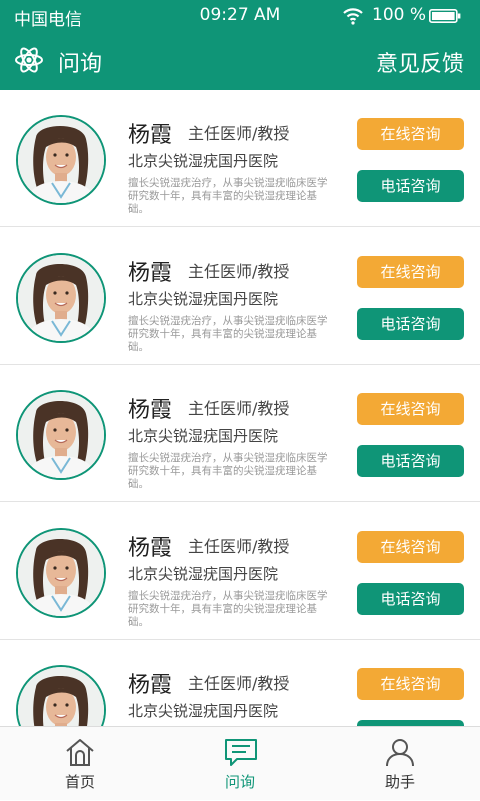 Image resolution: width=480 pixels, height=801 pixels. Describe the element at coordinates (241, 752) in the screenshot. I see `chat-icon` at that location.